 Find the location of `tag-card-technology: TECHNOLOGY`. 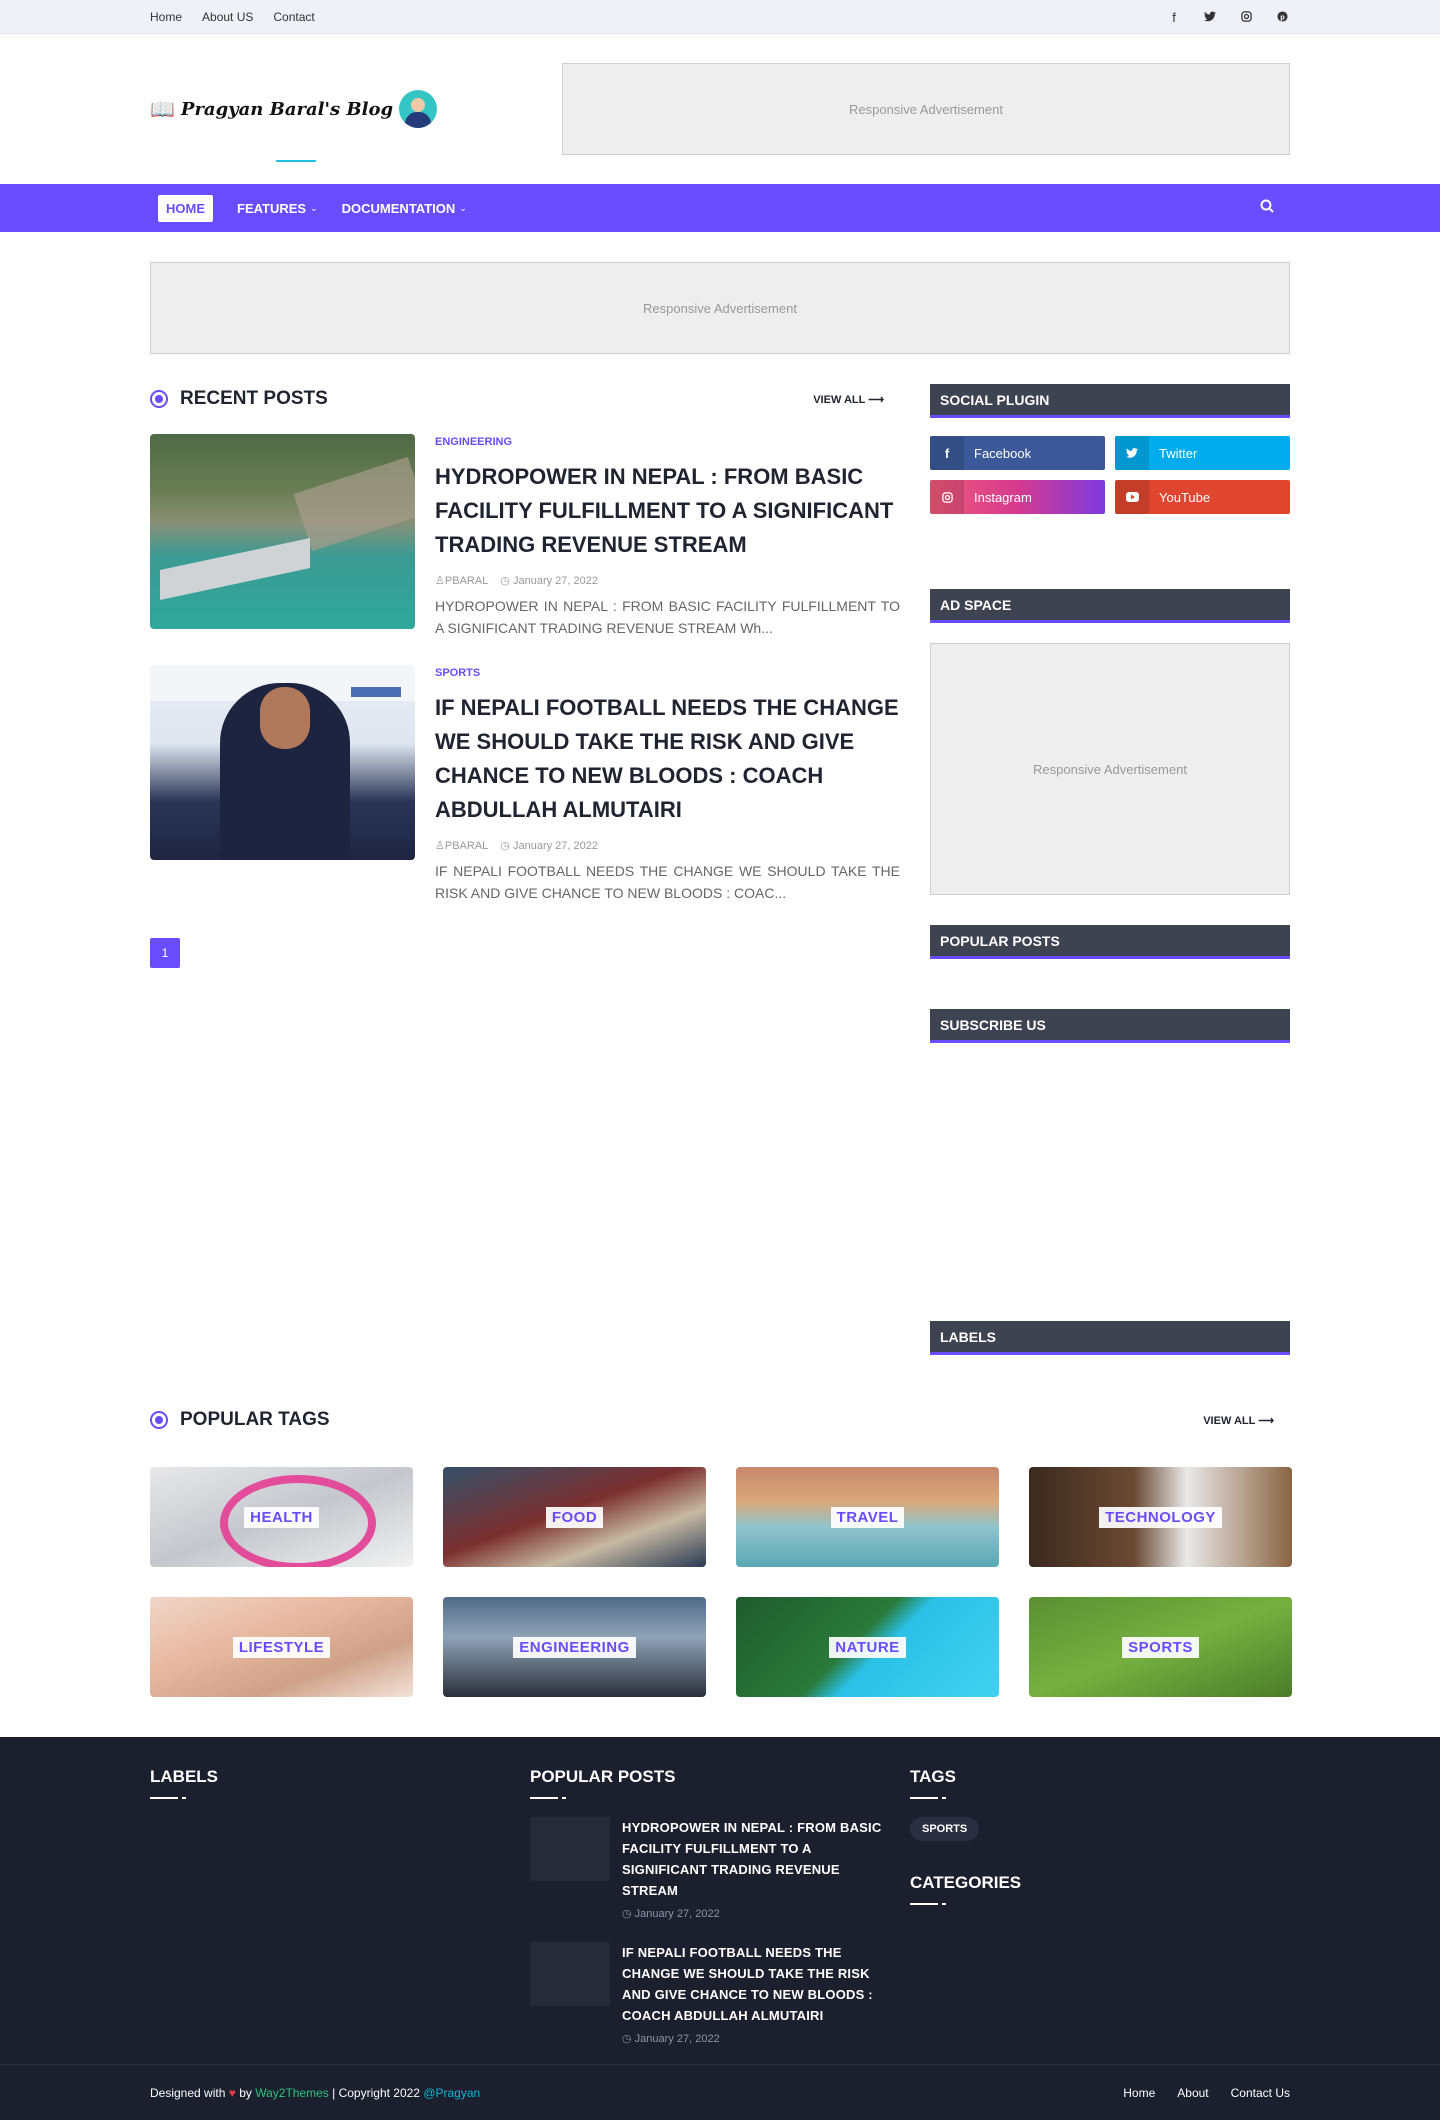

tag-card-technology: TECHNOLOGY is located at coordinates (1160, 1517).